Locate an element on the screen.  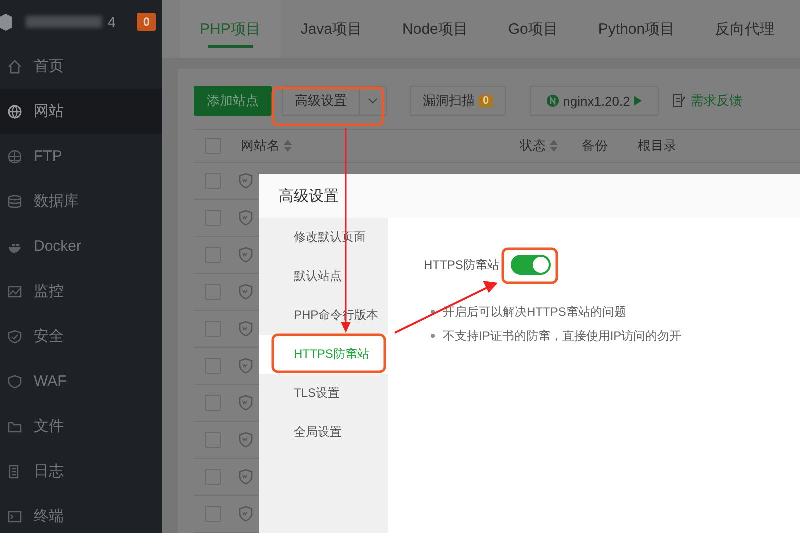
terminal-icon is located at coordinates (15, 517).